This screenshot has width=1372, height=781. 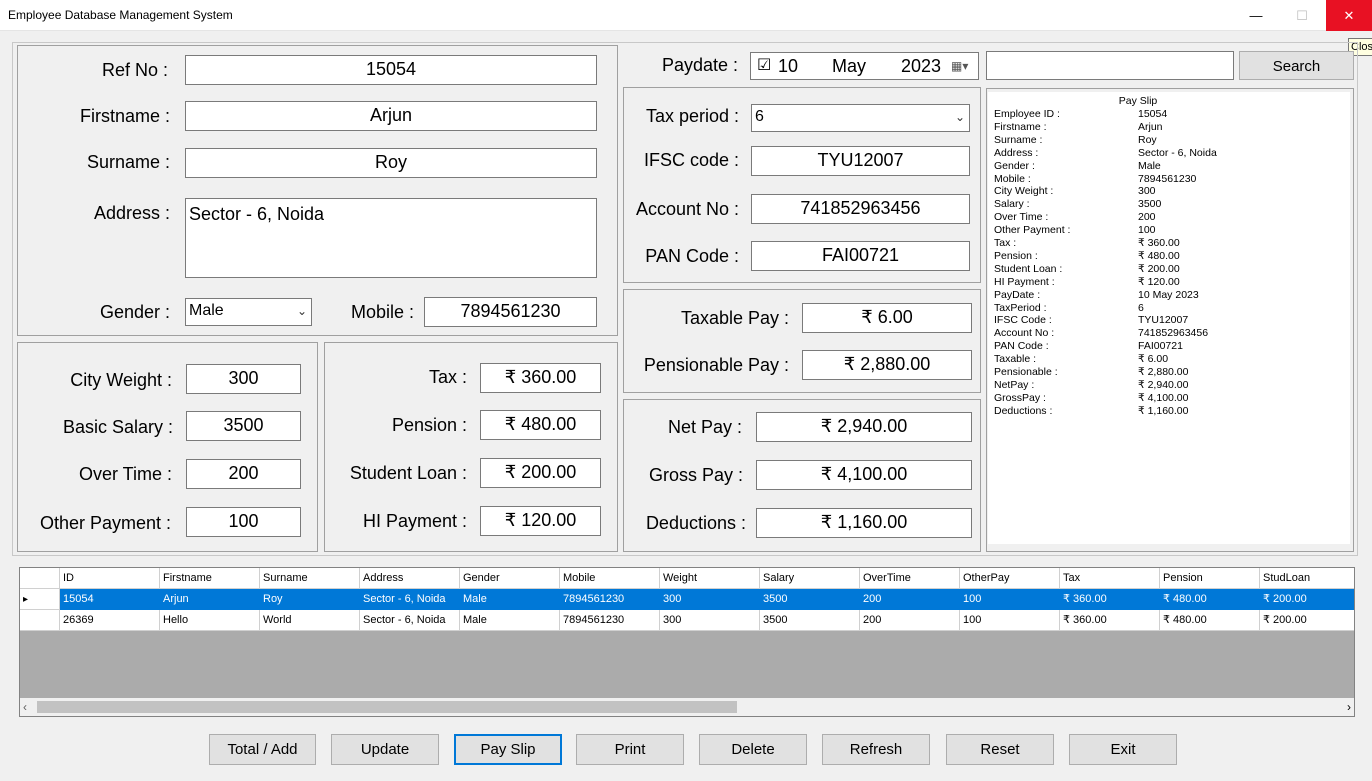 What do you see at coordinates (630, 749) in the screenshot?
I see `print-button: Print` at bounding box center [630, 749].